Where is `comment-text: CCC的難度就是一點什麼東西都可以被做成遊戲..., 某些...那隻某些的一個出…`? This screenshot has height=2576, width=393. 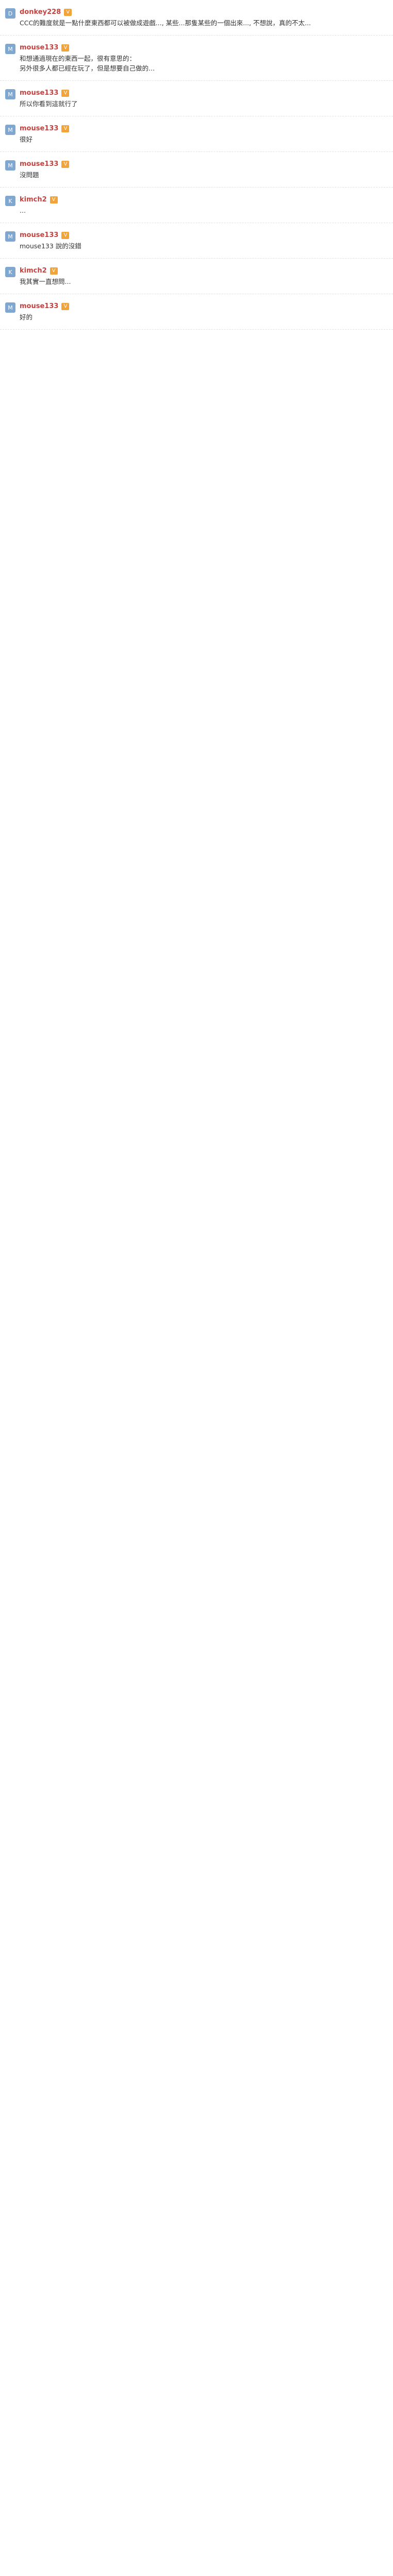 comment-text: CCC的難度就是一點什麼東西都可以被做成遊戲..., 某些...那隻某些的一個出… is located at coordinates (165, 23).